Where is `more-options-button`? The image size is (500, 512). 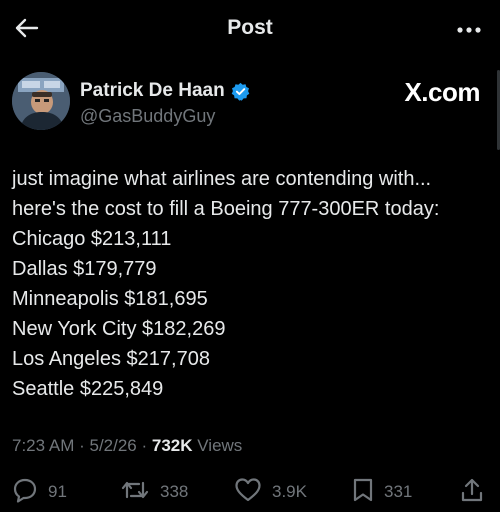
more-options-button is located at coordinates (469, 30).